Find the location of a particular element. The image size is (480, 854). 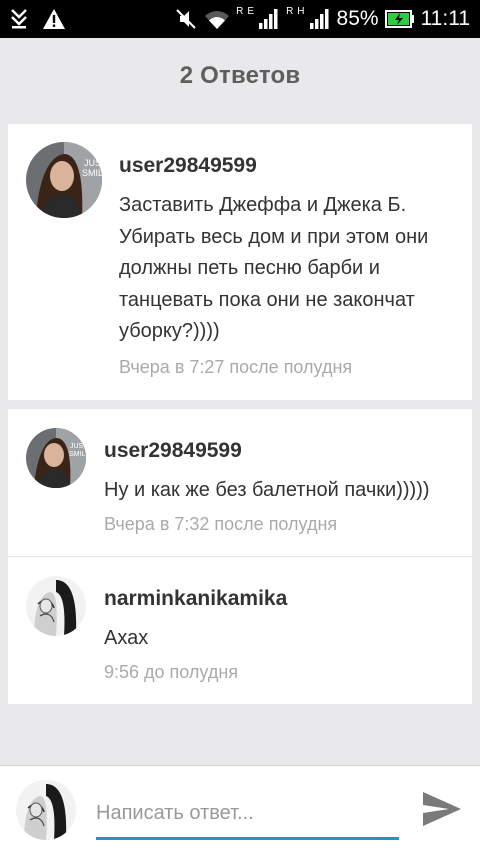

reply-text: Ахах is located at coordinates (126, 638).